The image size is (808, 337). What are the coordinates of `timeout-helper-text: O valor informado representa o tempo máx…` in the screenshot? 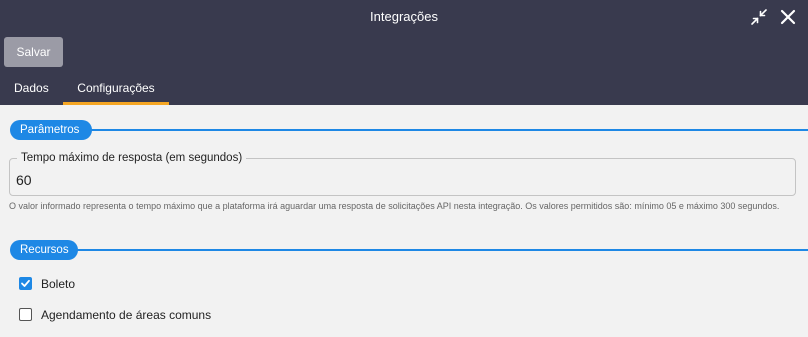 It's located at (394, 206).